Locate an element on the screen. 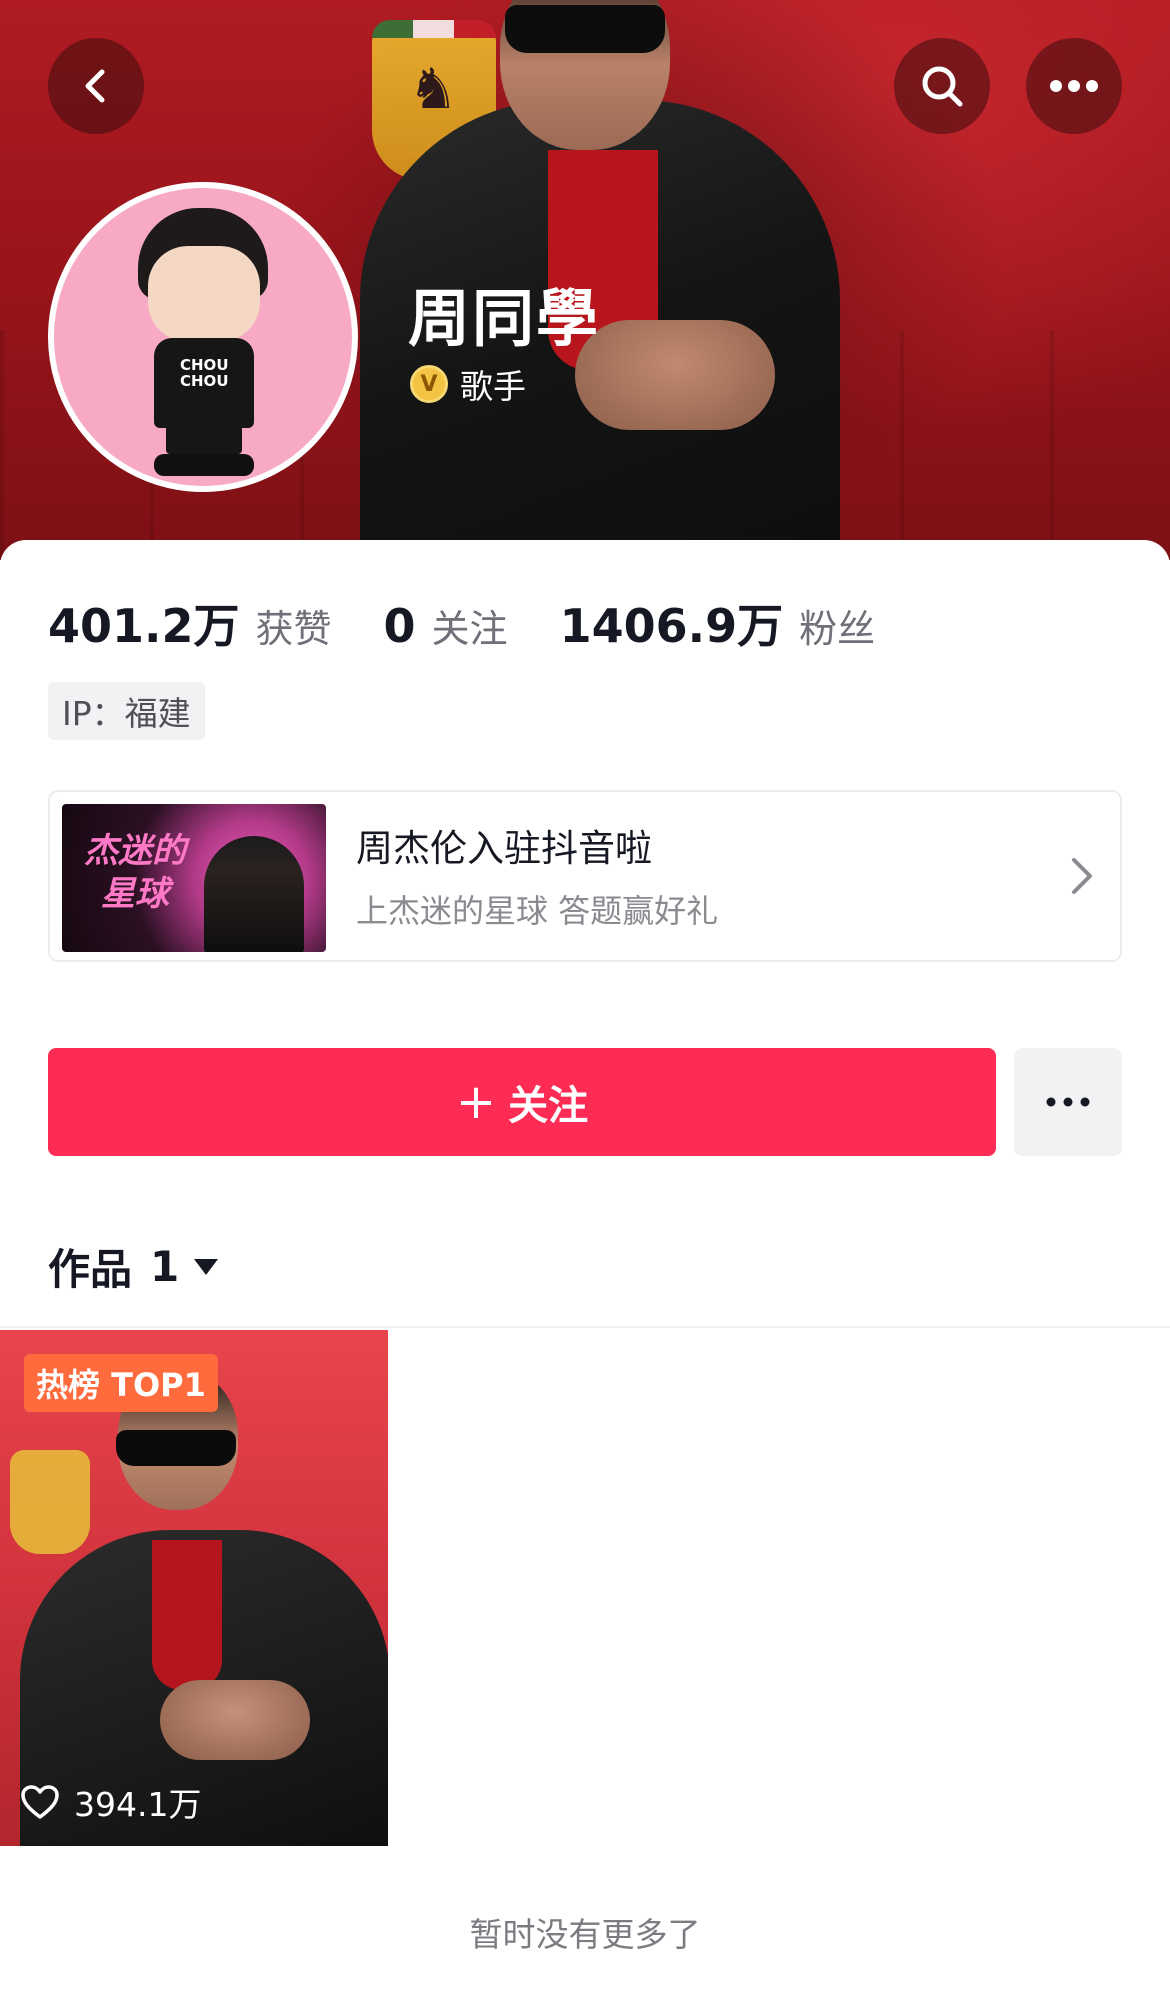  stat-following: 0 关注 is located at coordinates (446, 625).